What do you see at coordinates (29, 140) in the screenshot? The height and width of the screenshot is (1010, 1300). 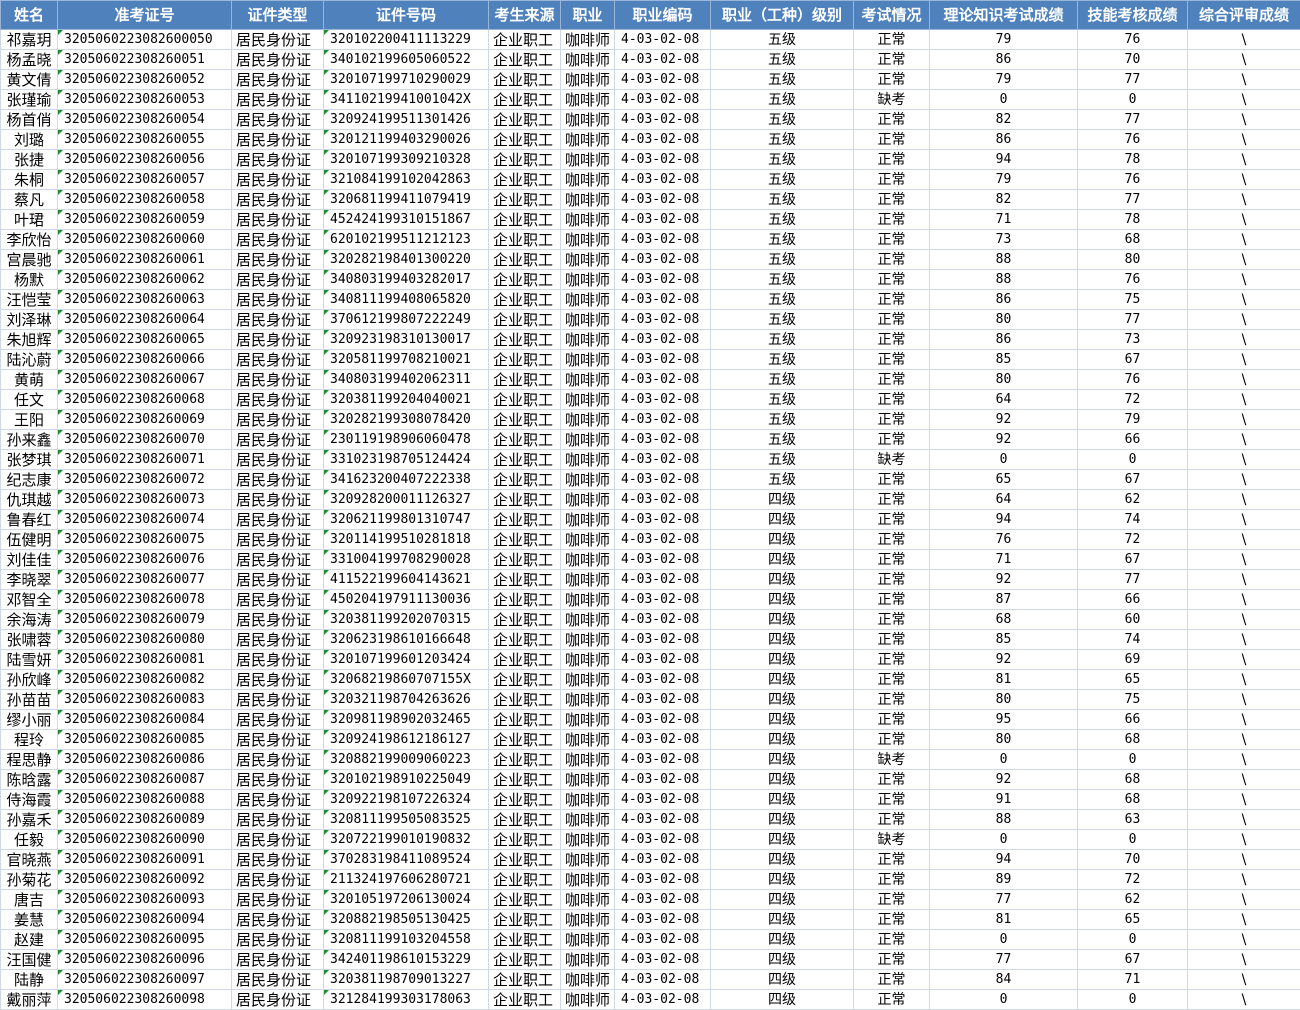 I see `name-cell: 刘璐` at bounding box center [29, 140].